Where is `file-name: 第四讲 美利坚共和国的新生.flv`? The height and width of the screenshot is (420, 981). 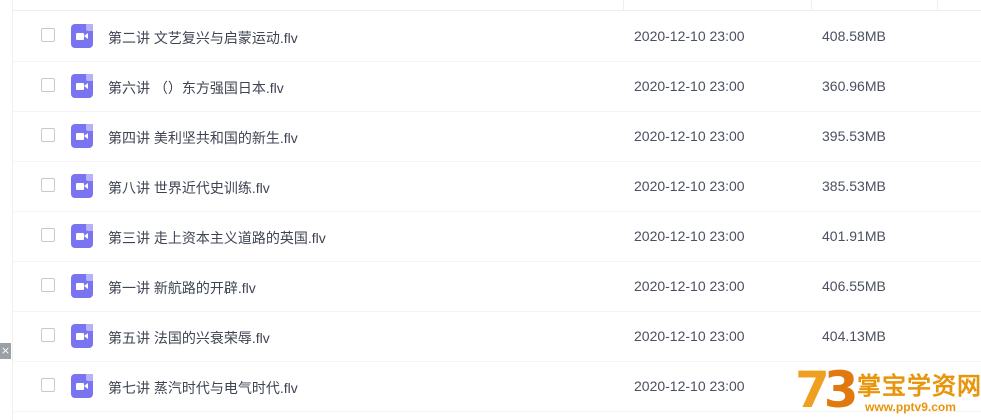
file-name: 第四讲 美利坚共和国的新生.flv is located at coordinates (203, 138).